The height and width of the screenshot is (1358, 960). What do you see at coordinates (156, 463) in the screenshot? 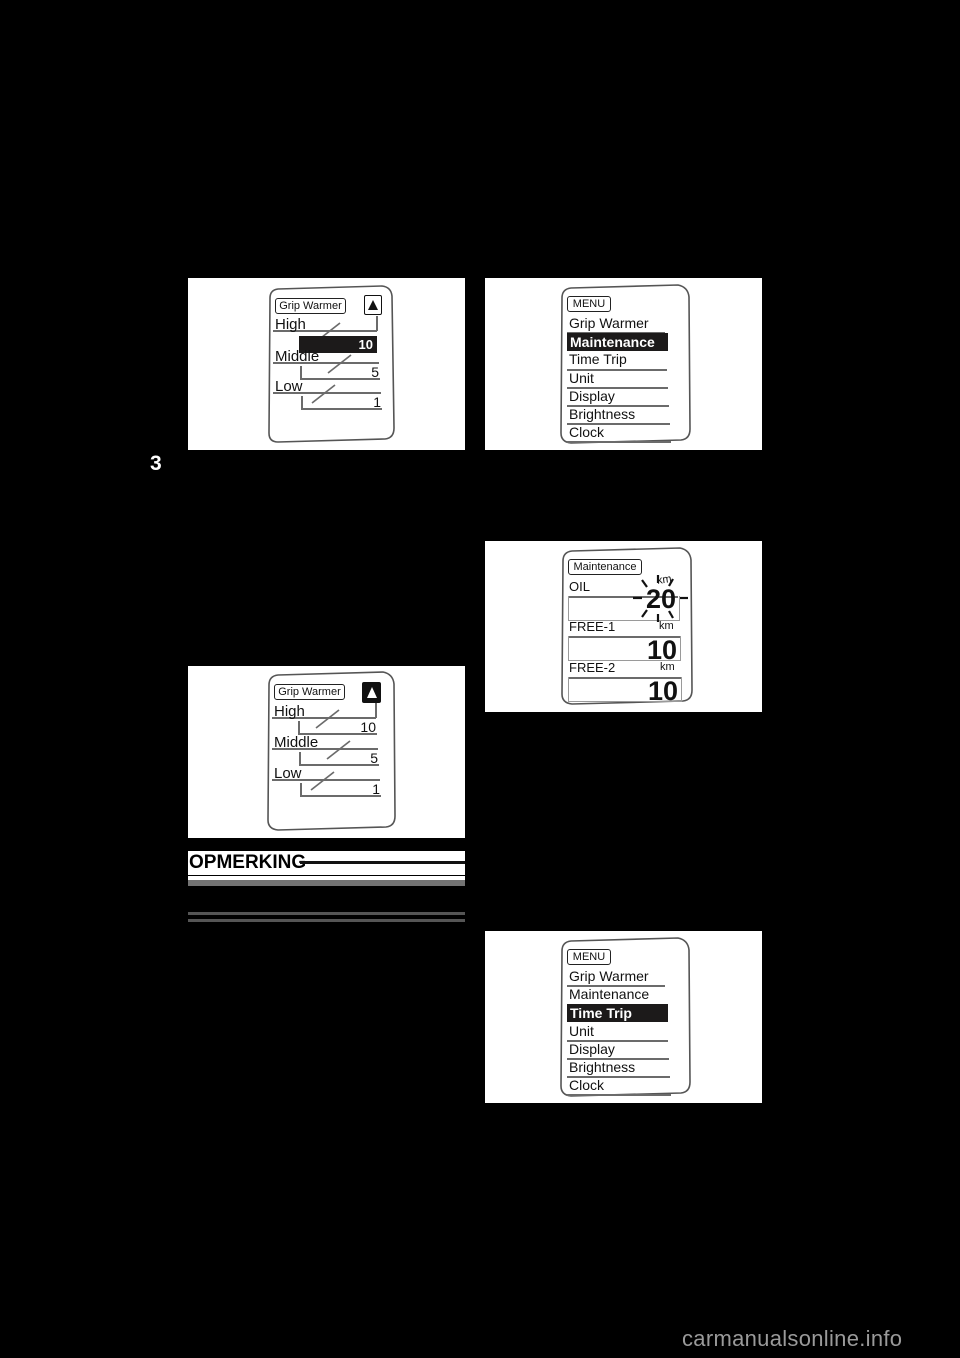
I see `chapter-number: 3` at bounding box center [156, 463].